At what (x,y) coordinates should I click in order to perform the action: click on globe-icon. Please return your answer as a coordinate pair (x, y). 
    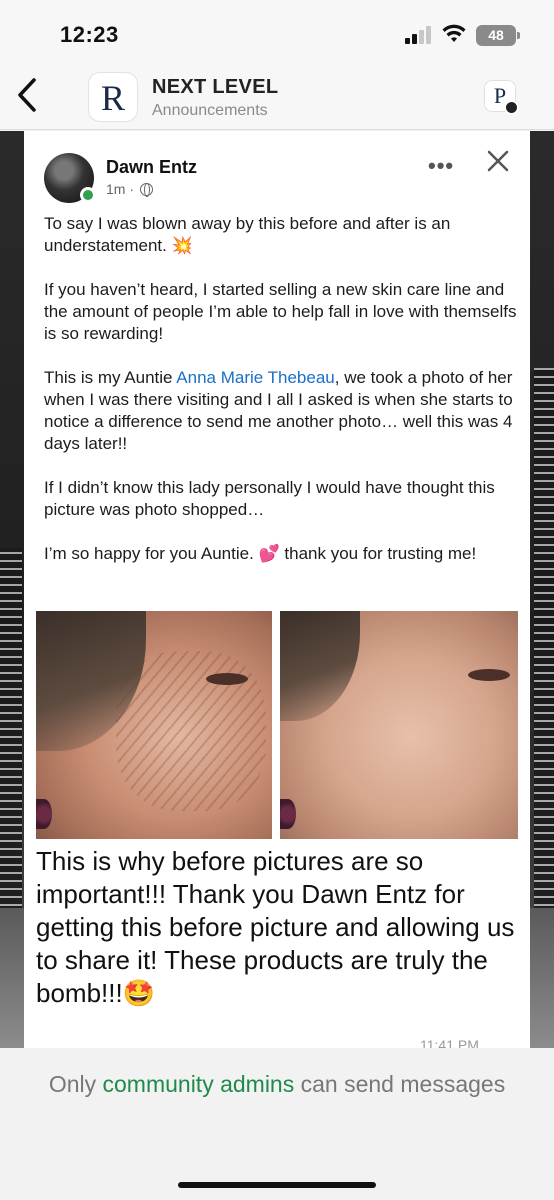
    Looking at the image, I should click on (146, 190).